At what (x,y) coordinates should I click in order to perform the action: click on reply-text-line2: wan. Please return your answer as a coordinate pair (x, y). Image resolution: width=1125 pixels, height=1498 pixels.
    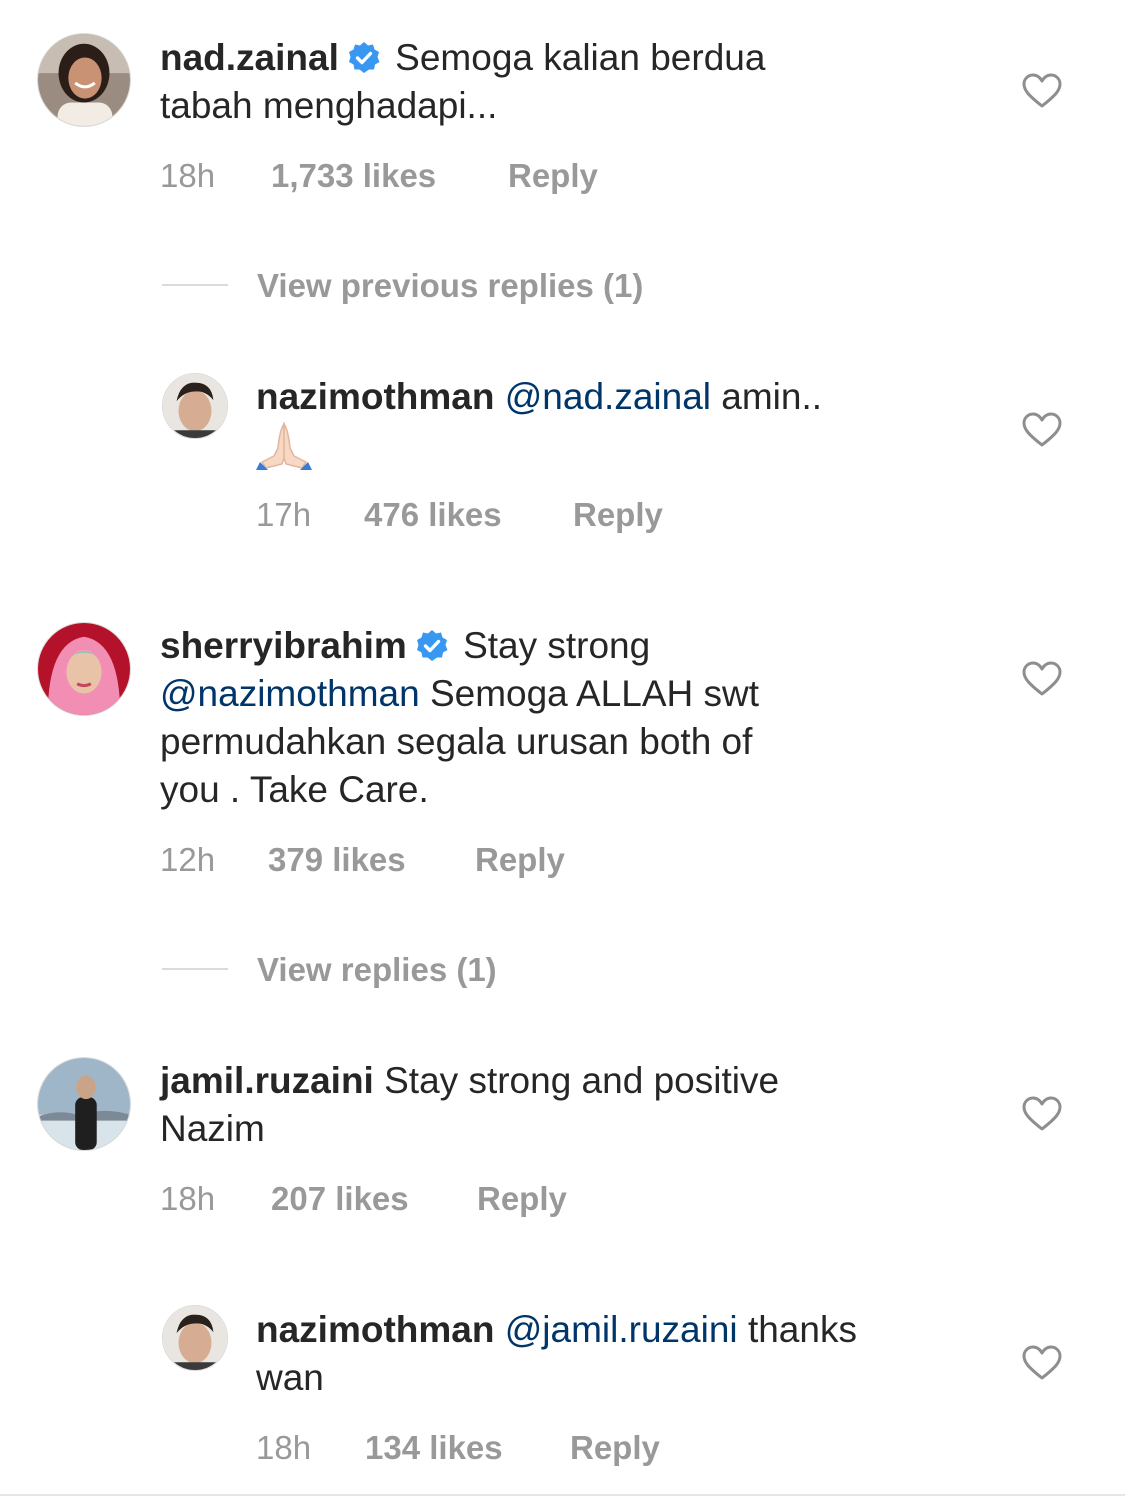
    Looking at the image, I should click on (290, 1377).